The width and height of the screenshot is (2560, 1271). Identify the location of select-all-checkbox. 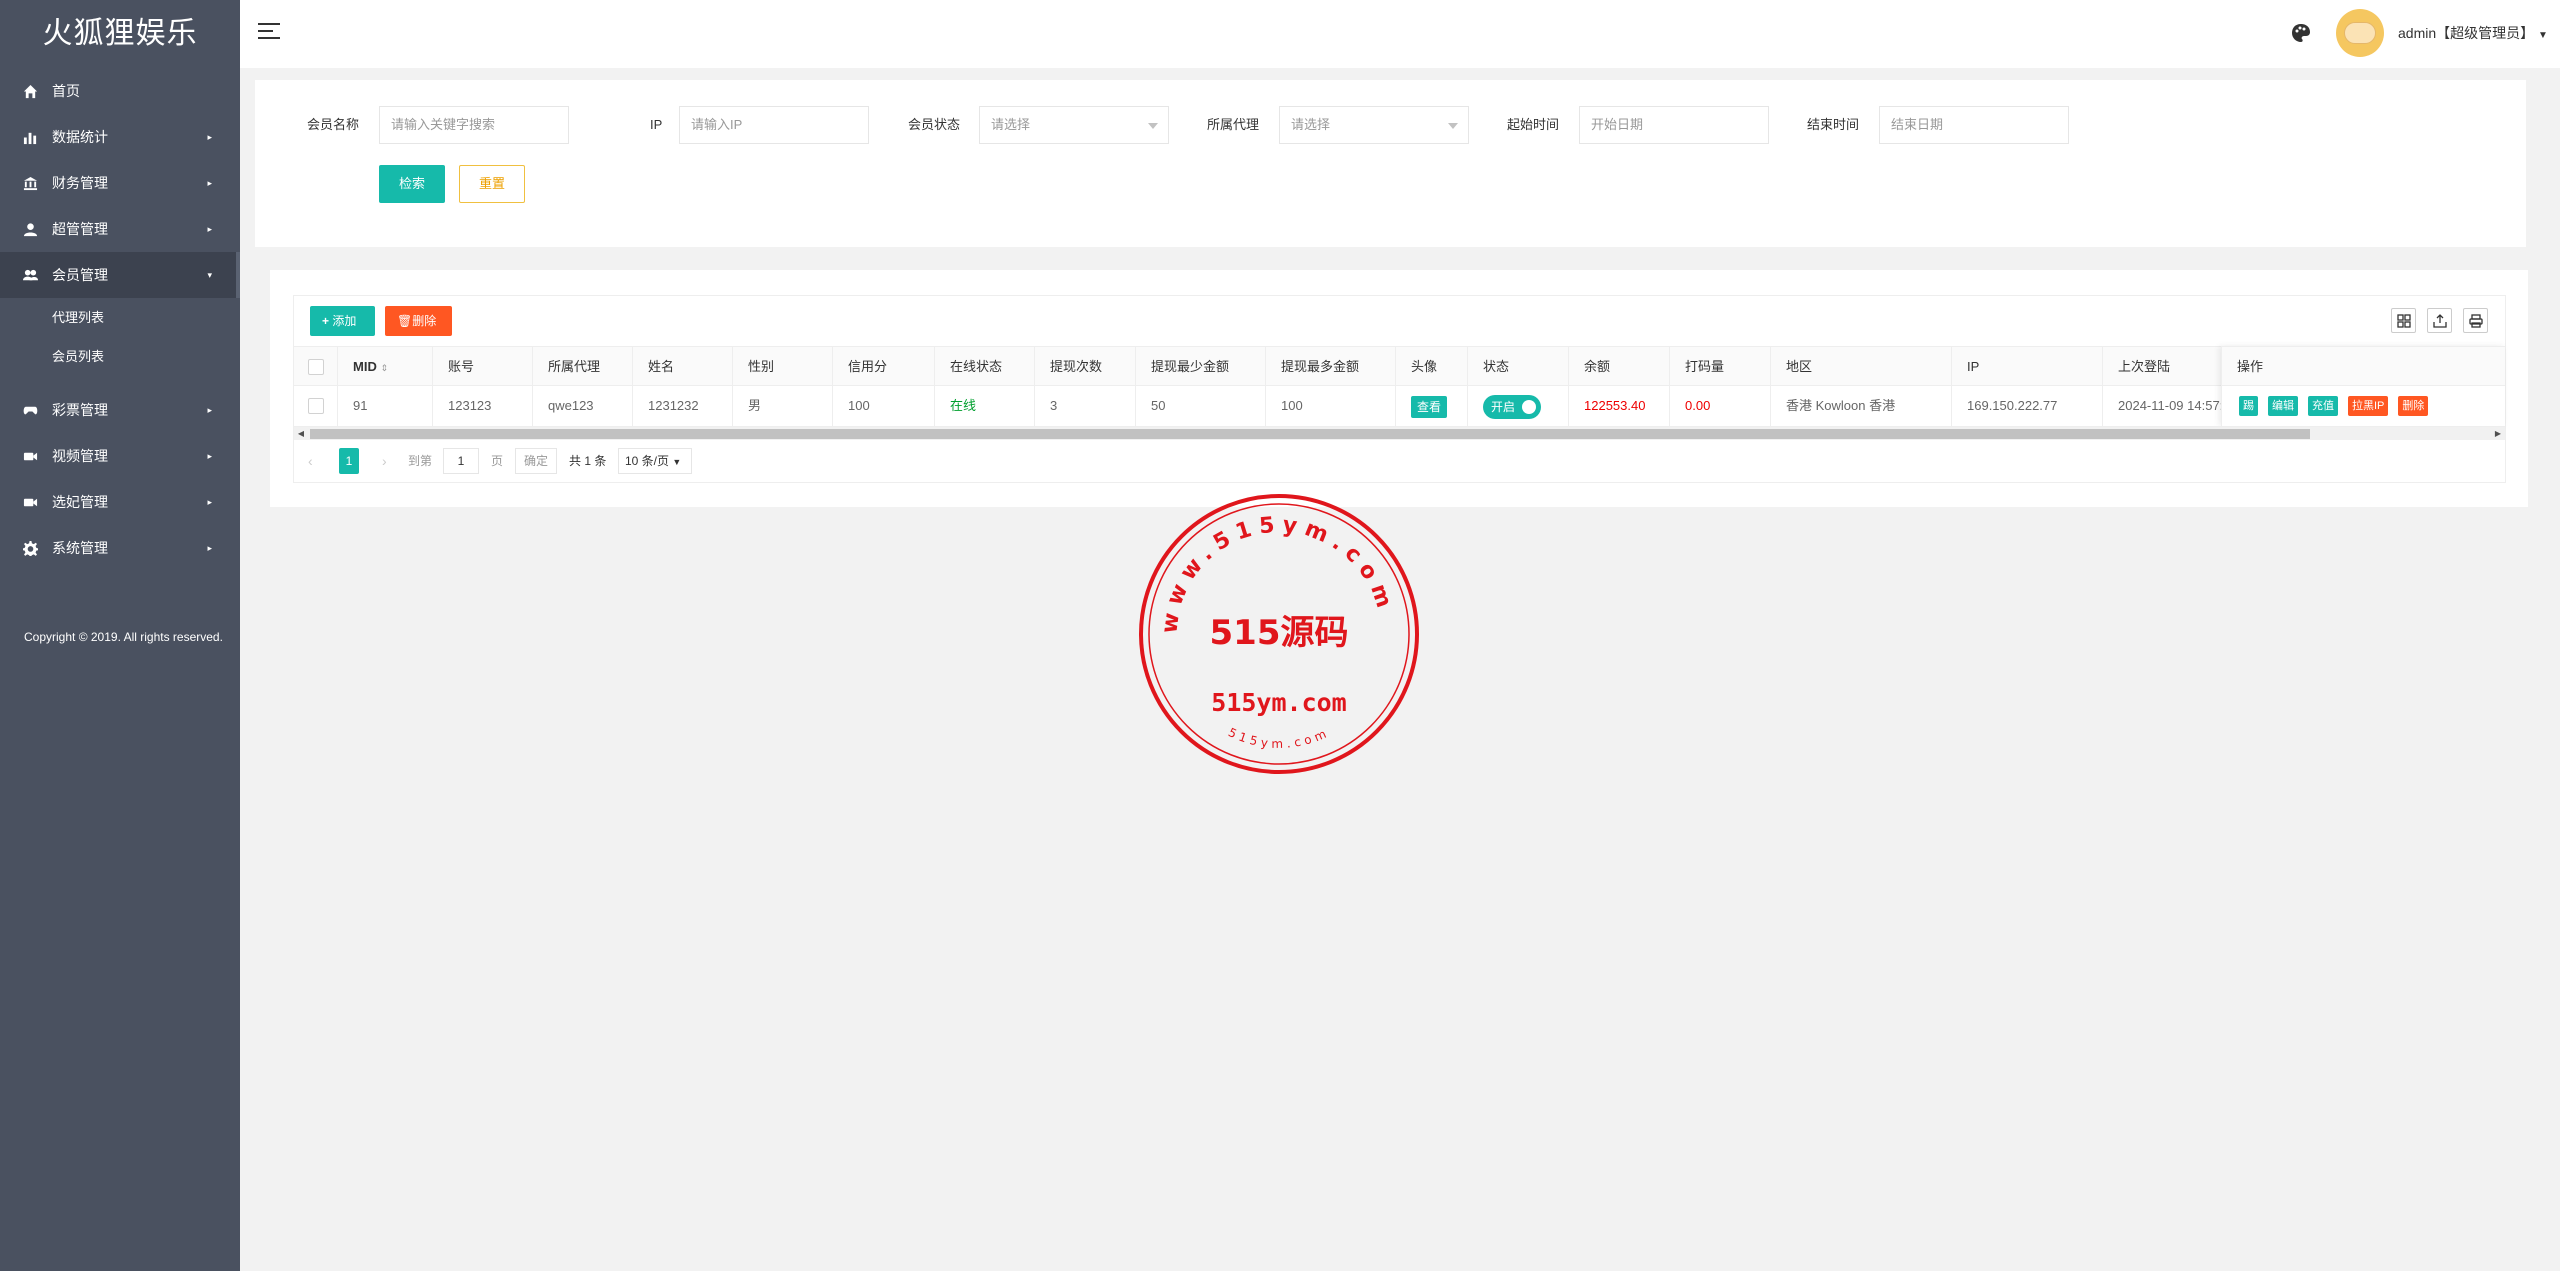
(316, 367).